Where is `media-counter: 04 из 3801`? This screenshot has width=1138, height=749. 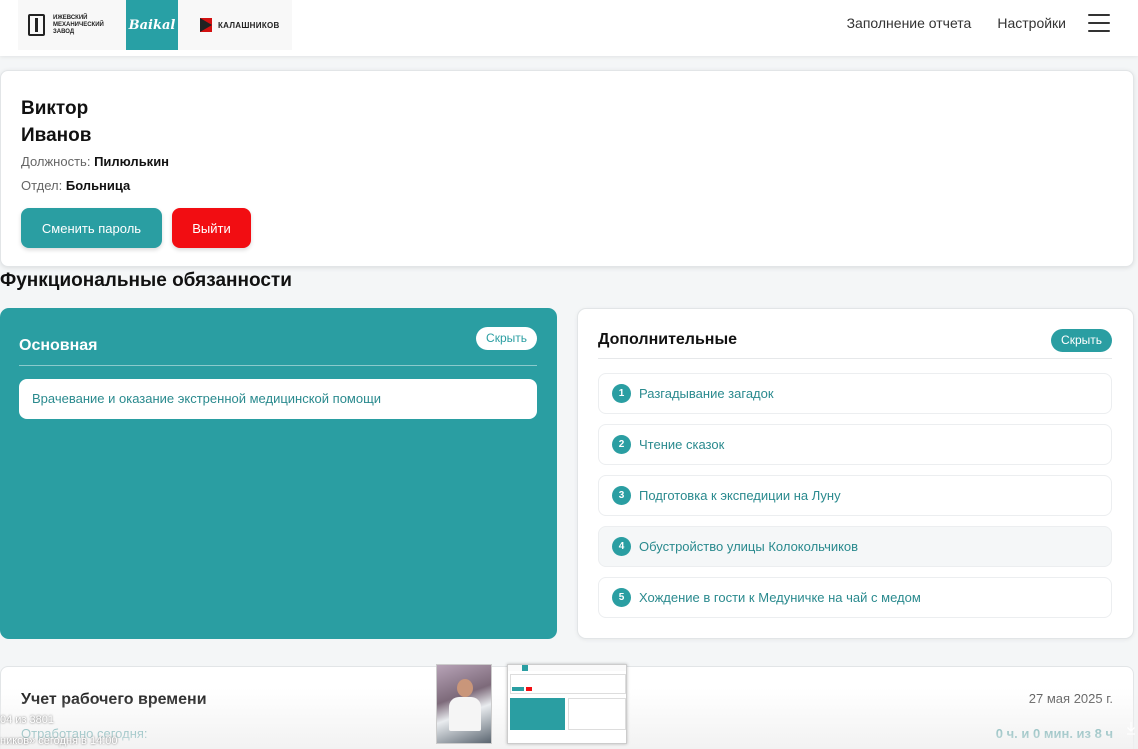
media-counter: 04 из 3801 is located at coordinates (27, 720).